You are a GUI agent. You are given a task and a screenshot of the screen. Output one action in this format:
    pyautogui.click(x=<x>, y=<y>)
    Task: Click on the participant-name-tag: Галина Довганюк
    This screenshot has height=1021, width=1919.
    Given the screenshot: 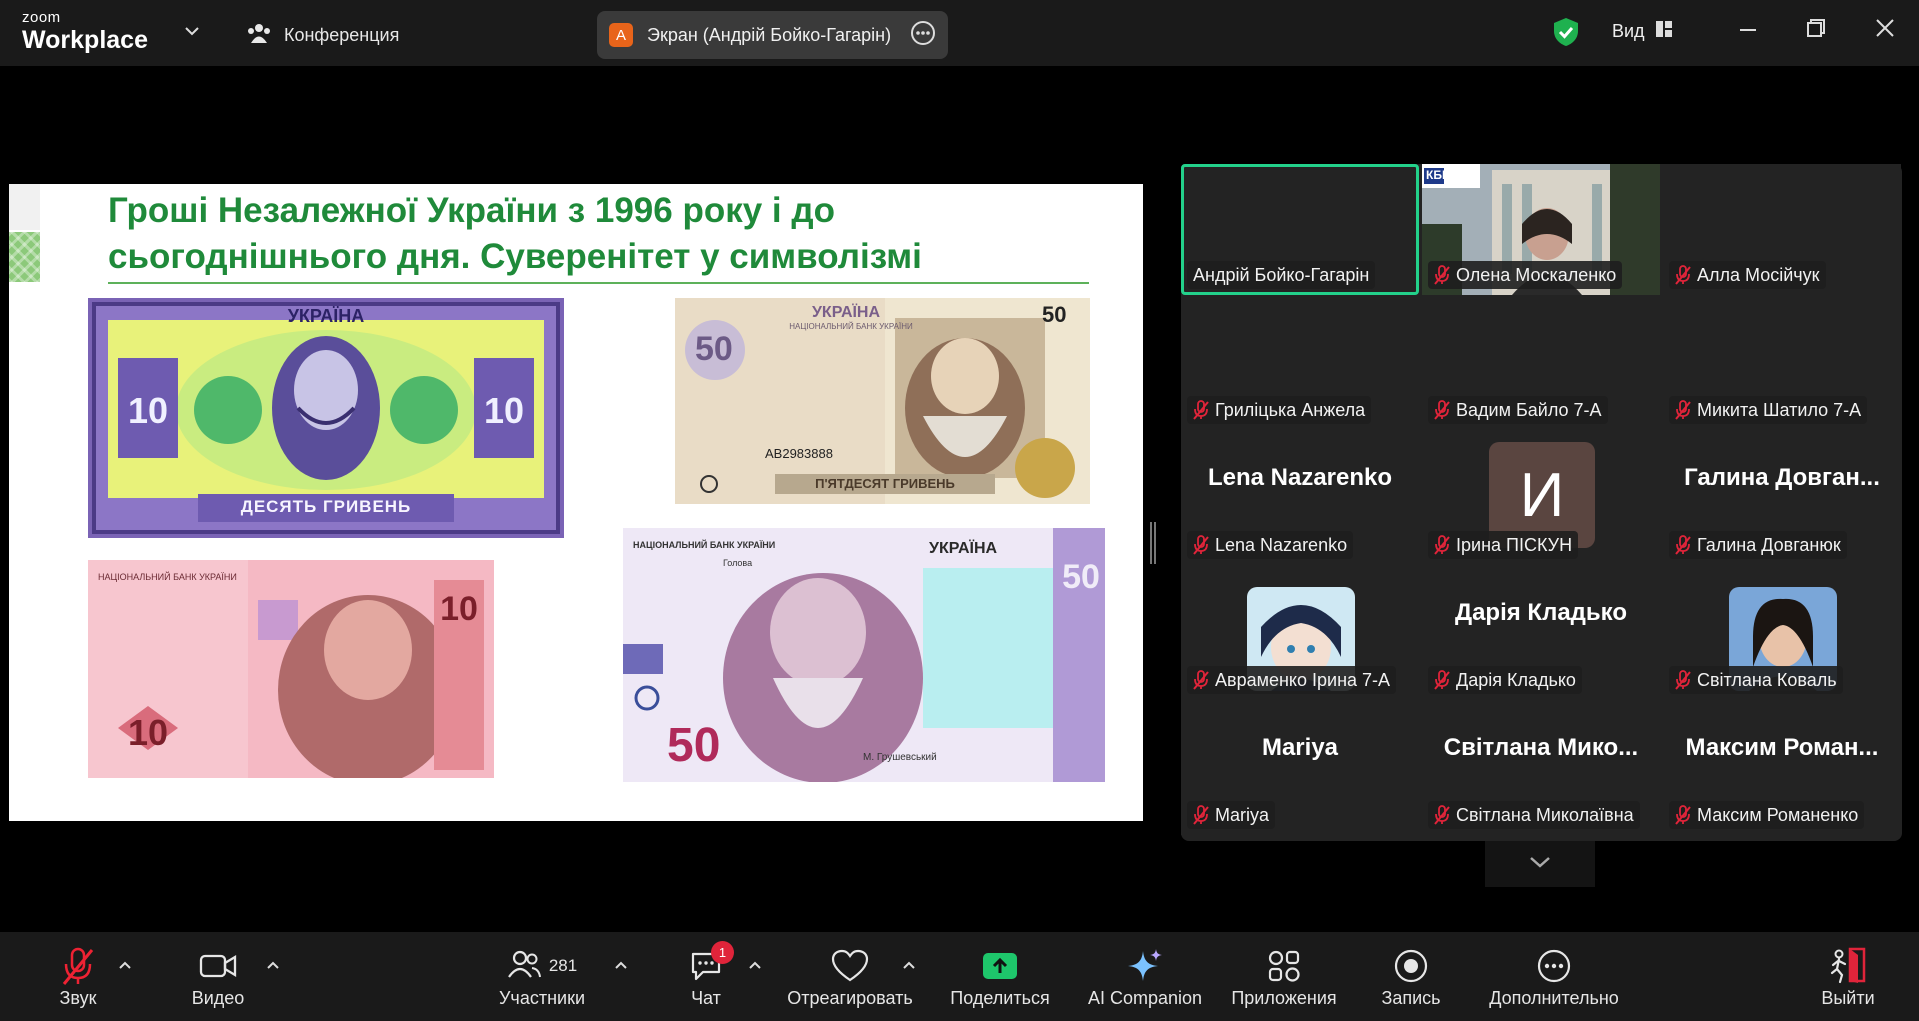 What is the action you would take?
    pyautogui.click(x=1758, y=545)
    